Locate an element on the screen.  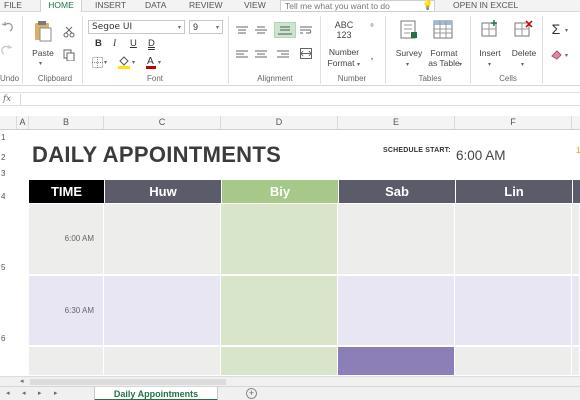
format-as-table-label-line2: as Table is located at coordinates (444, 63).